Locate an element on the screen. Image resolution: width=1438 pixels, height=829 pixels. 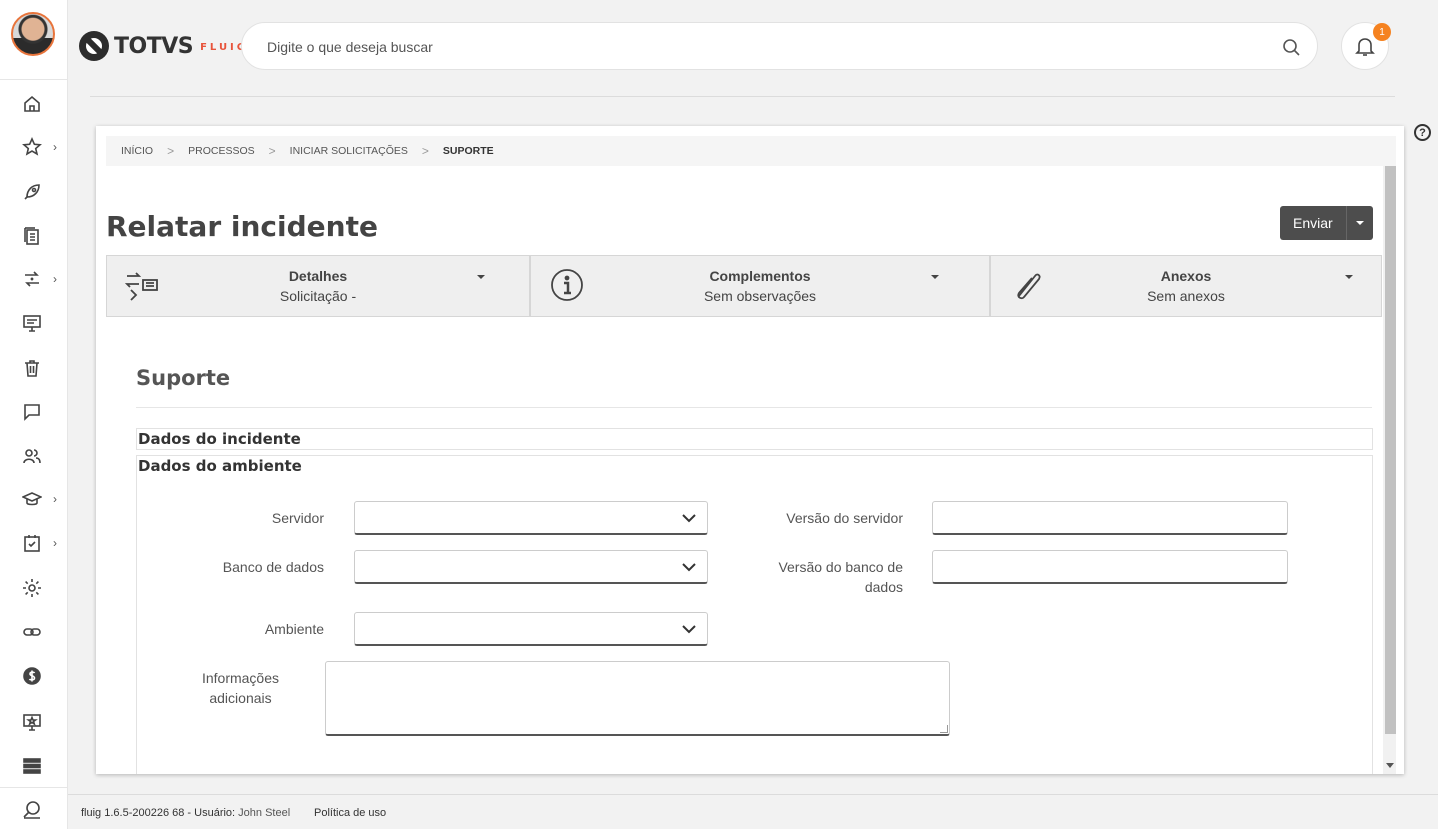
section-incident: Dados do incidente is located at coordinates (754, 439).